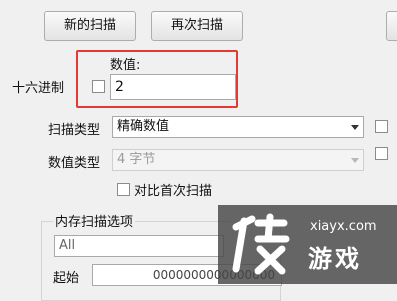 This screenshot has height=301, width=397. I want to click on right-toolbar-button, so click(391, 26).